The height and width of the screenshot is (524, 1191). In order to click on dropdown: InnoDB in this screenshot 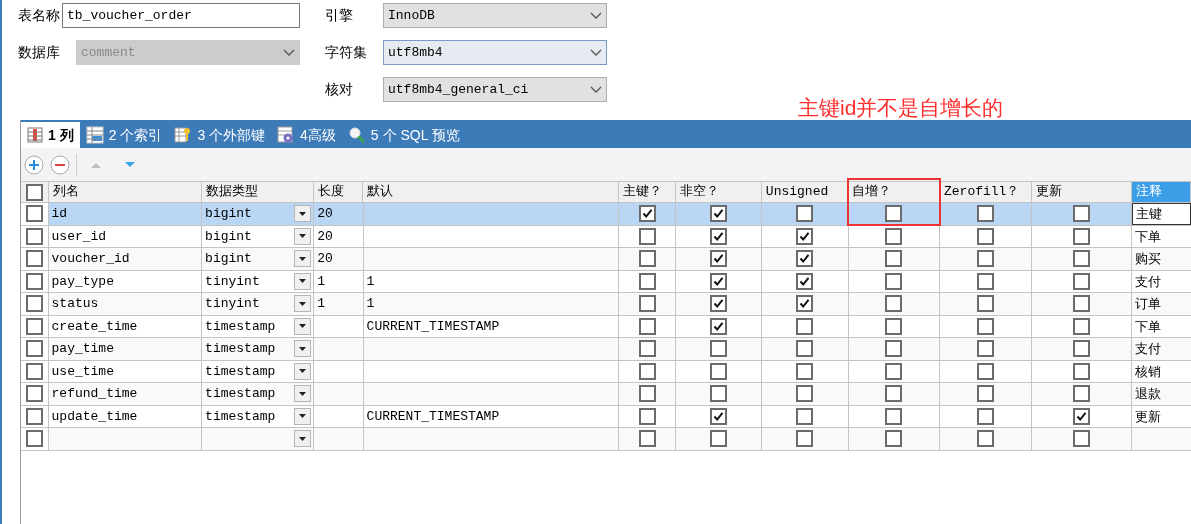, I will do `click(495, 15)`.